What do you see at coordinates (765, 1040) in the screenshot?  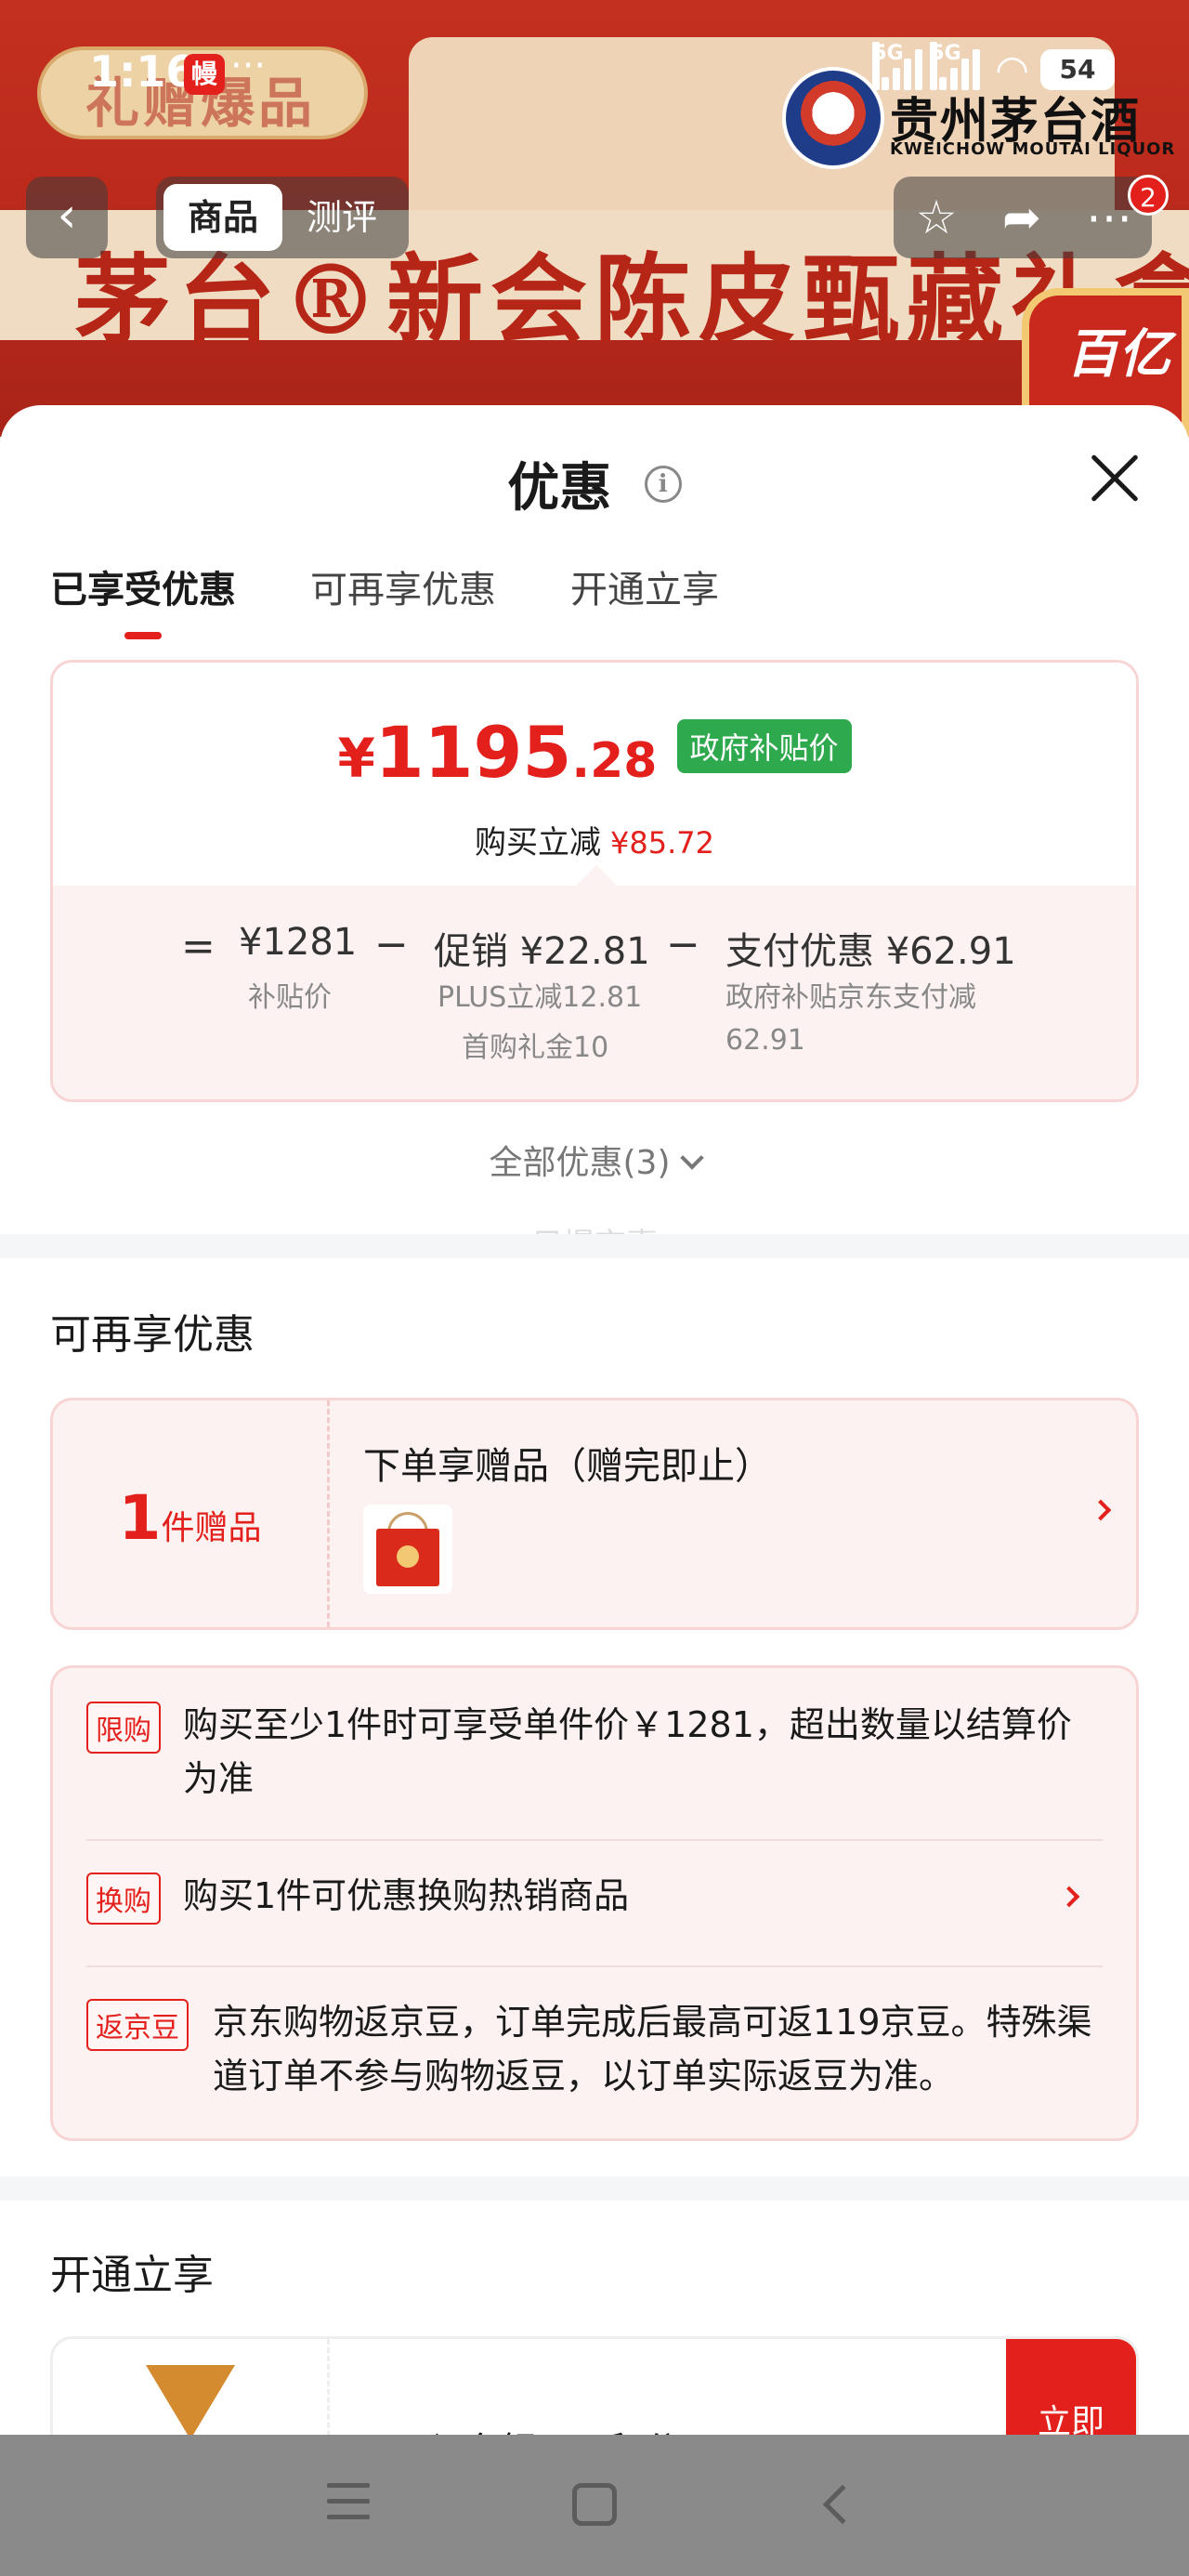 I see `payment-discount-amount: 62.91` at bounding box center [765, 1040].